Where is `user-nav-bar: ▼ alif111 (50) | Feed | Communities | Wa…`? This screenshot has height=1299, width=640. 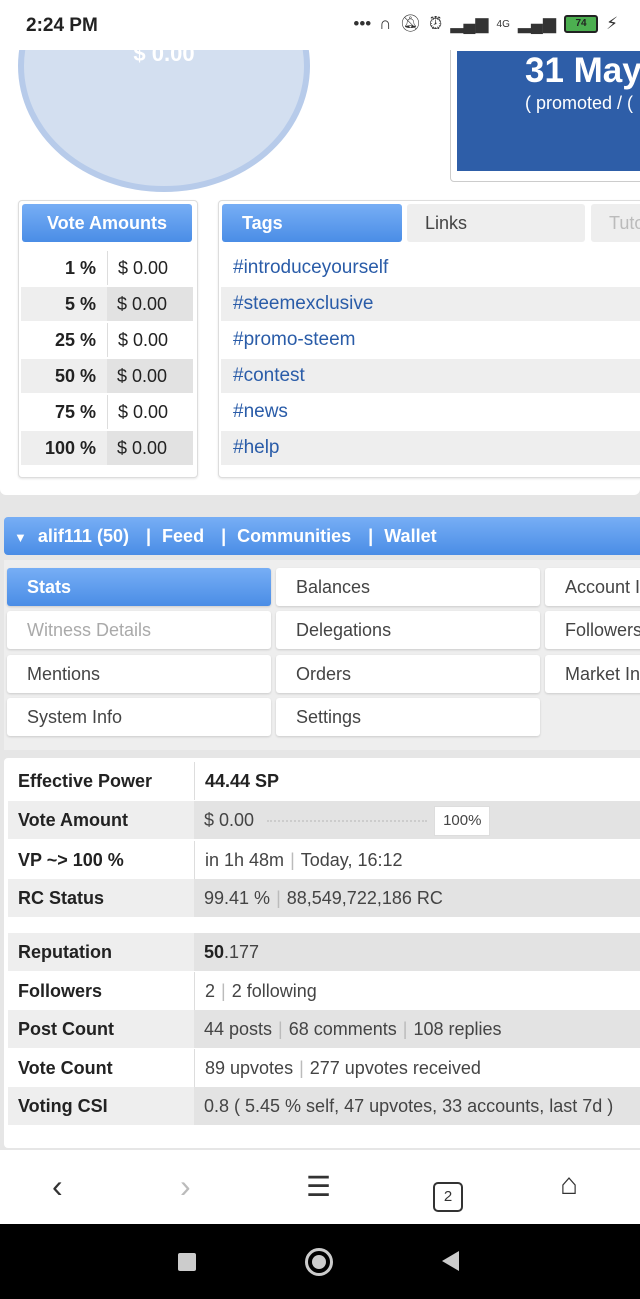 user-nav-bar: ▼ alif111 (50) | Feed | Communities | Wa… is located at coordinates (322, 536).